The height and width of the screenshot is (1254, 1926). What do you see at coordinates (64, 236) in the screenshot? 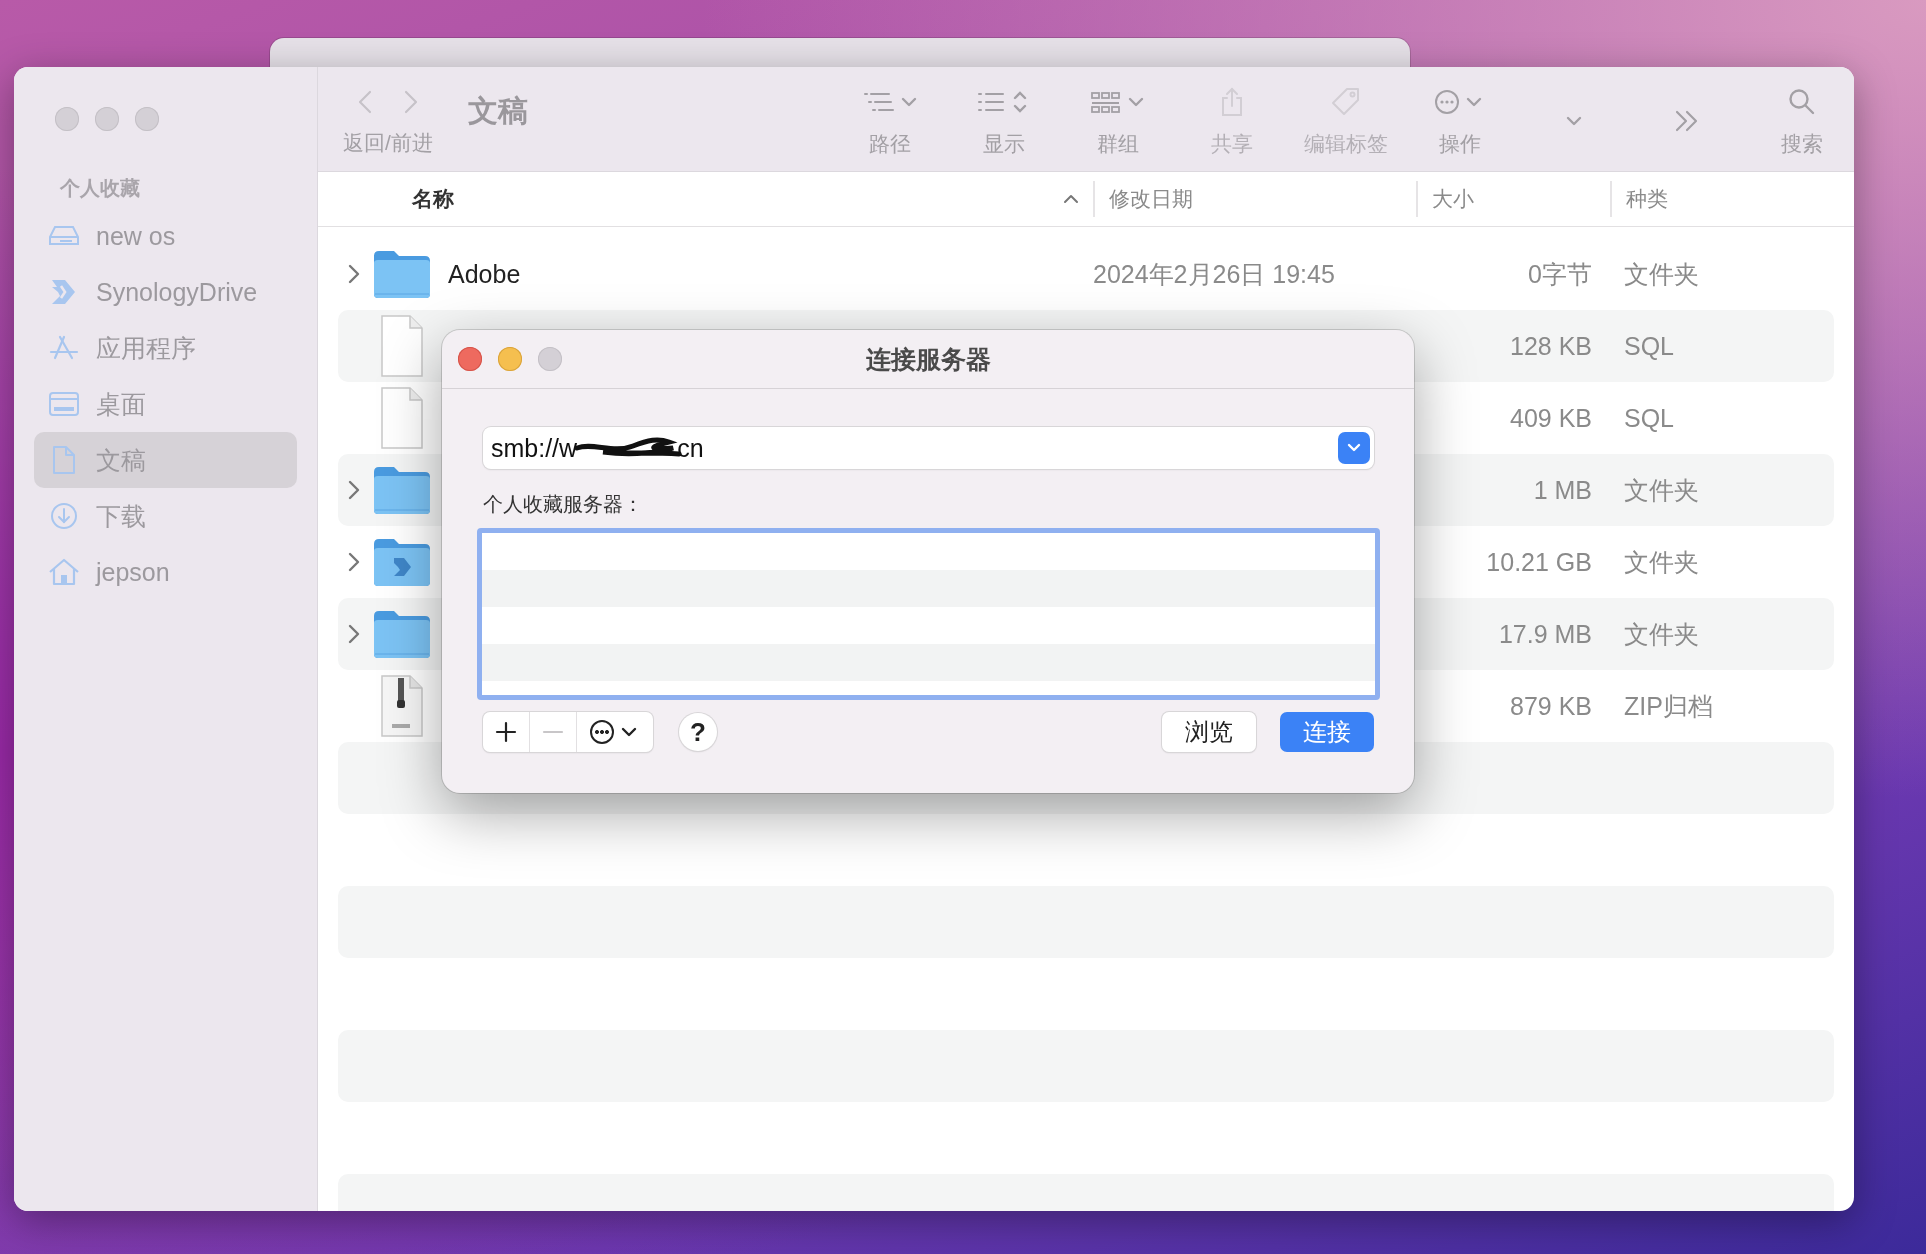
I see `drive-icon` at bounding box center [64, 236].